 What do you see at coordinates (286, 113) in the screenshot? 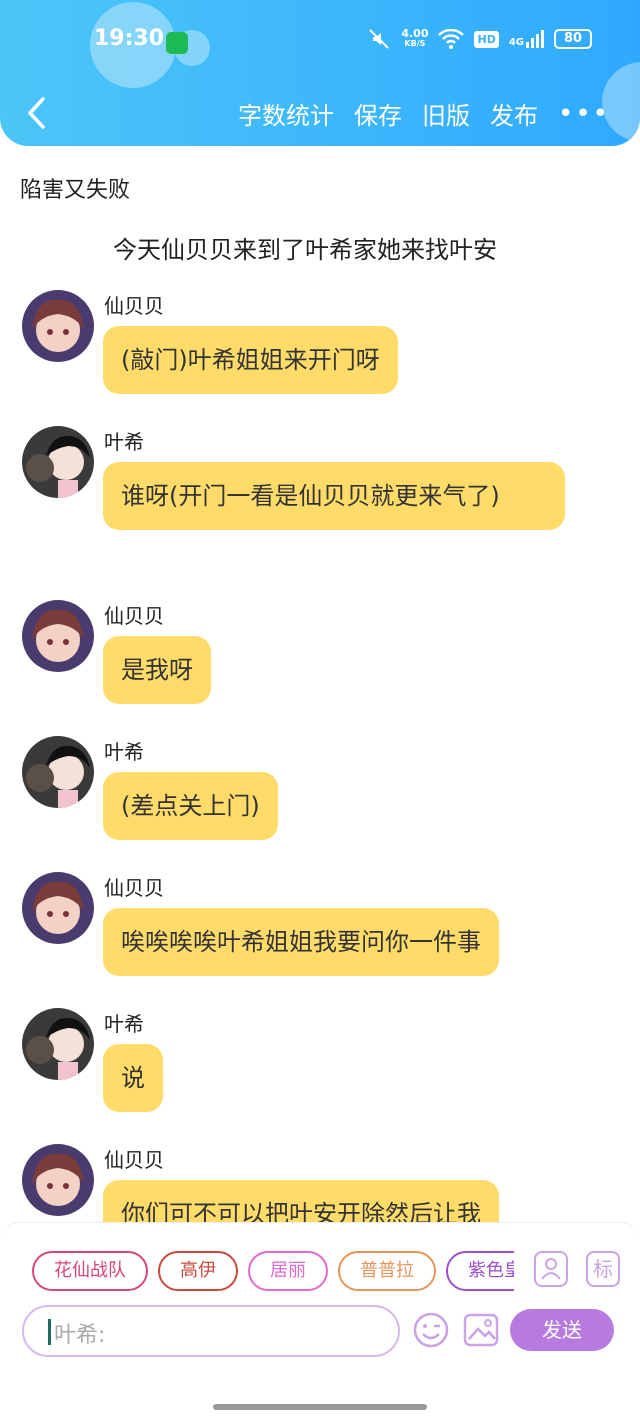
I see `word-count-button: 字数统计` at bounding box center [286, 113].